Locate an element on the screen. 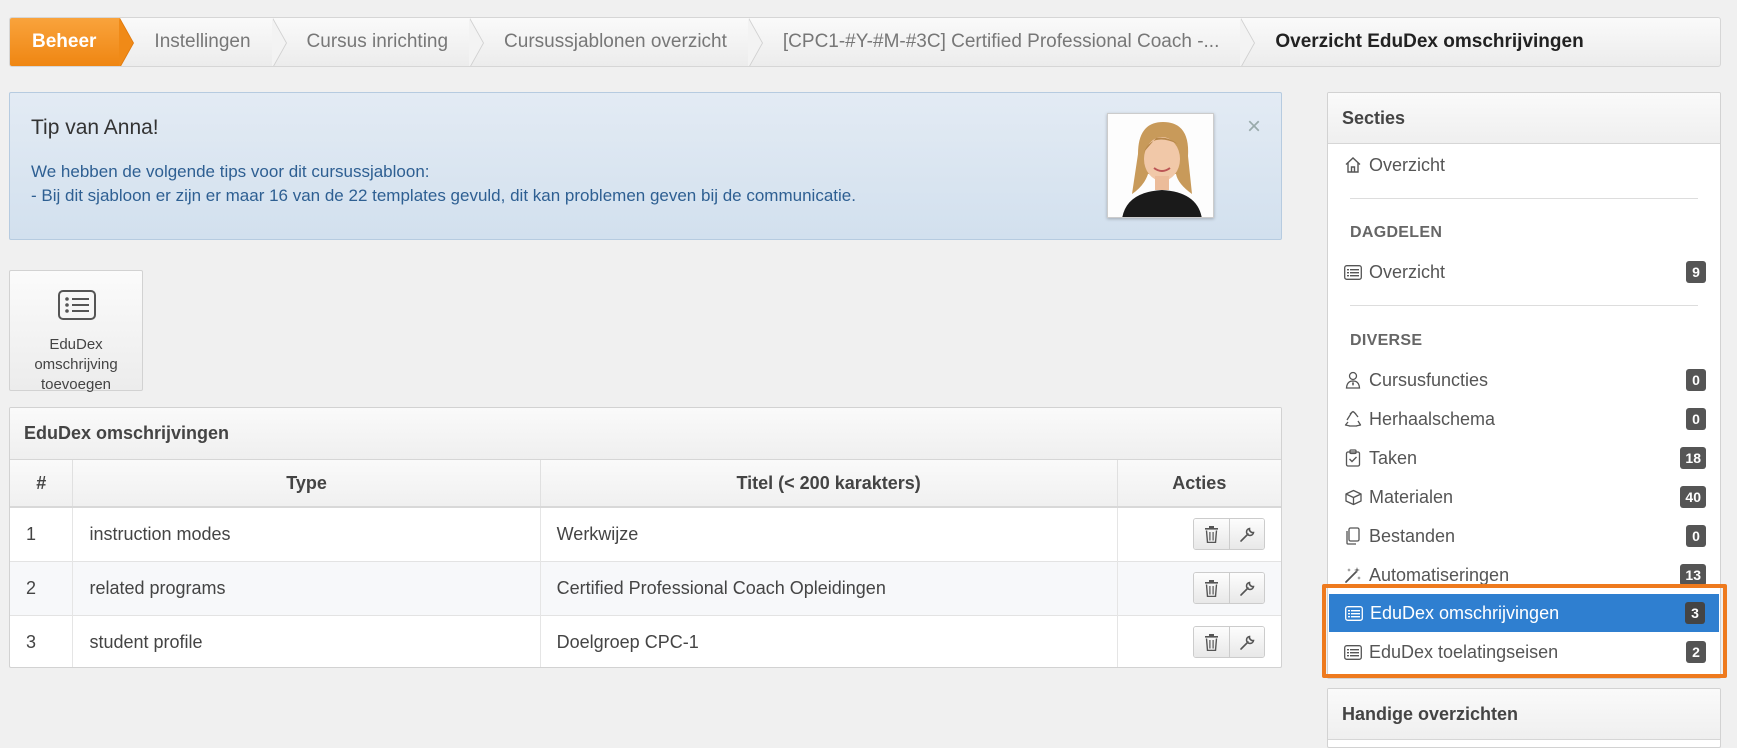 The width and height of the screenshot is (1737, 748). row-number: 3 is located at coordinates (42, 640).